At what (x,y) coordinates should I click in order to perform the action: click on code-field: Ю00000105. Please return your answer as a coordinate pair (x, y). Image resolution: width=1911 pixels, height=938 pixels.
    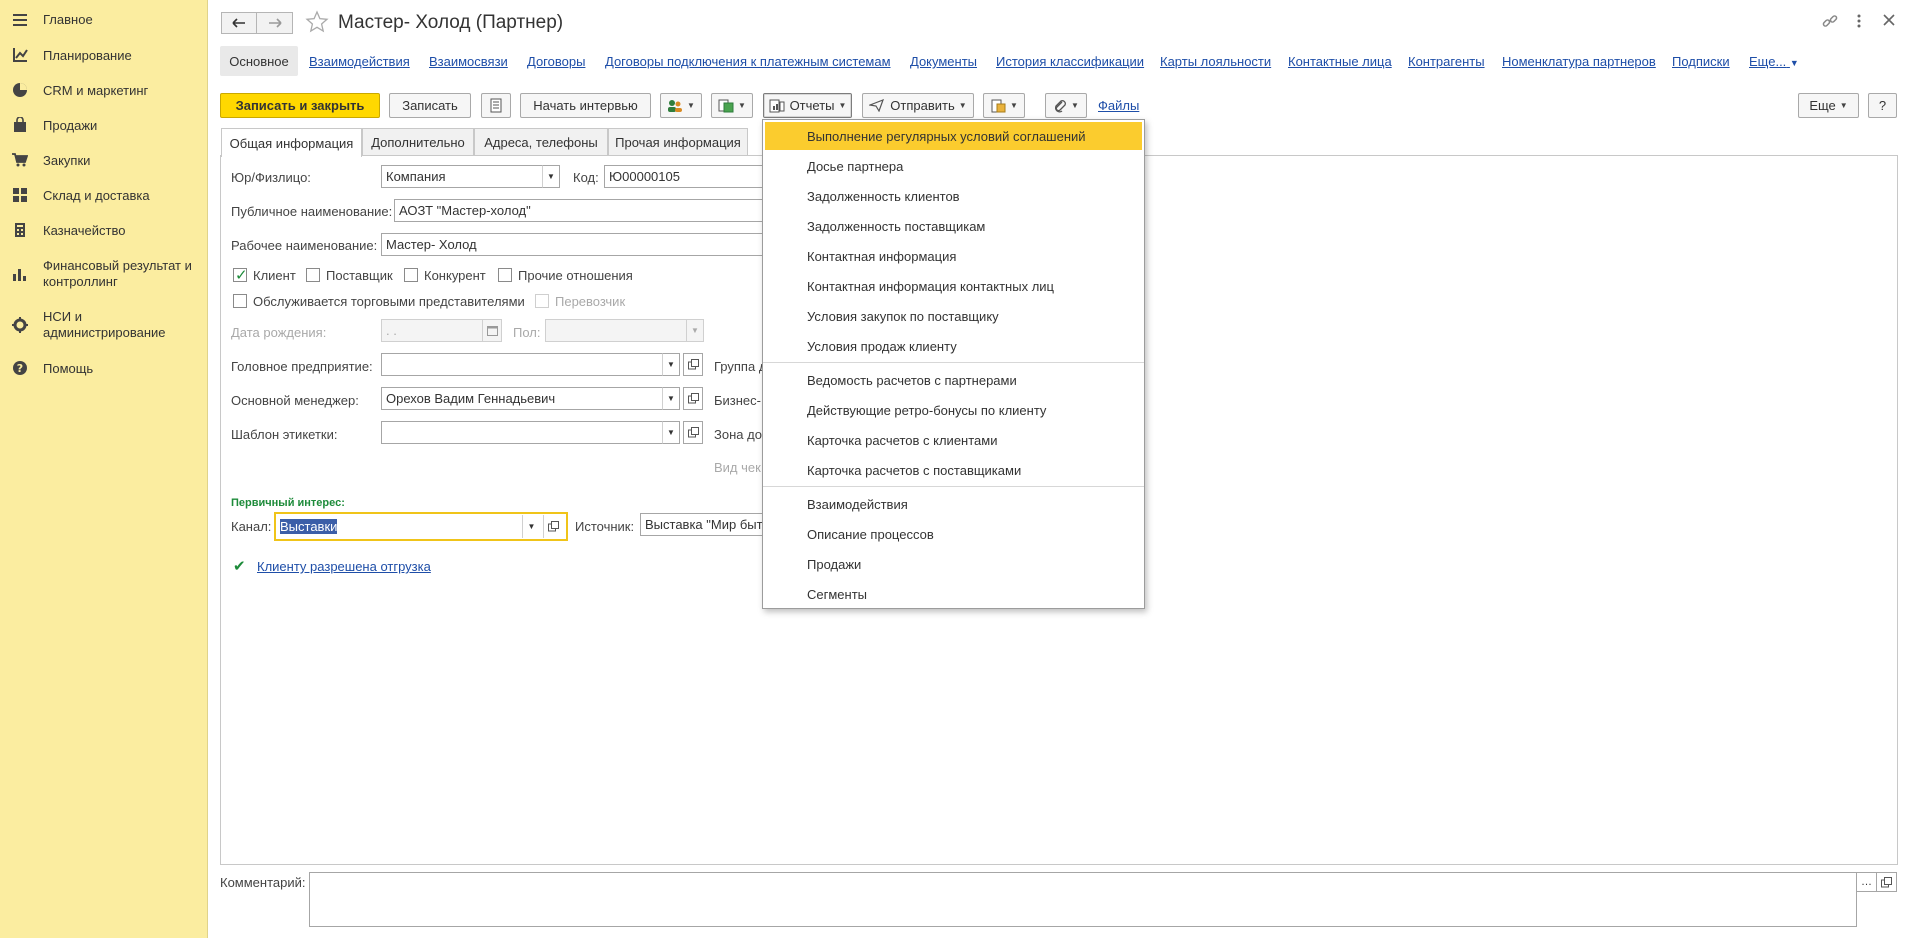
    Looking at the image, I should click on (684, 176).